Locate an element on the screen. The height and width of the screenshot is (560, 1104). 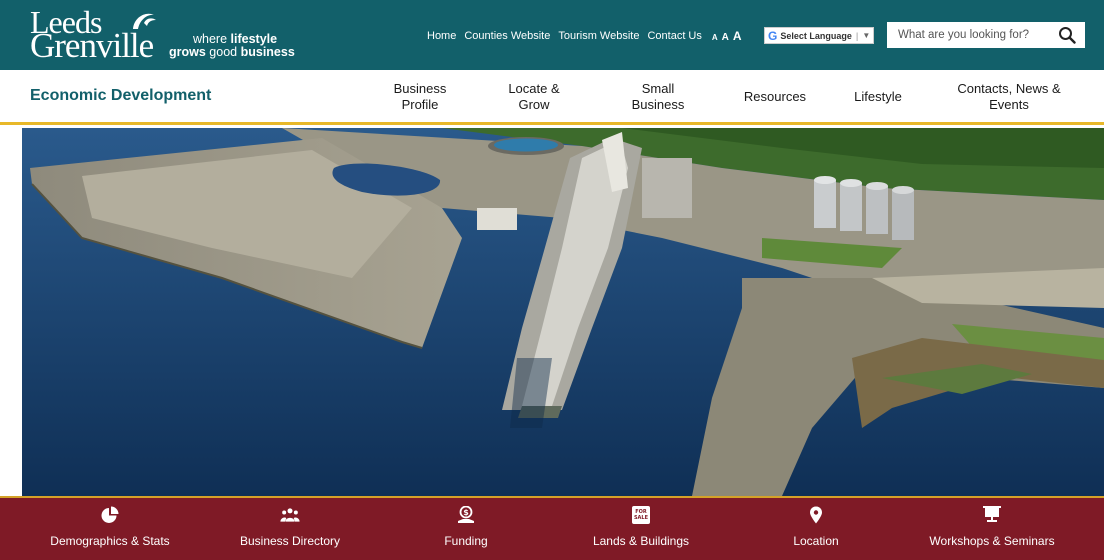
for-sale-sign-text: SALE is located at coordinates (641, 518).